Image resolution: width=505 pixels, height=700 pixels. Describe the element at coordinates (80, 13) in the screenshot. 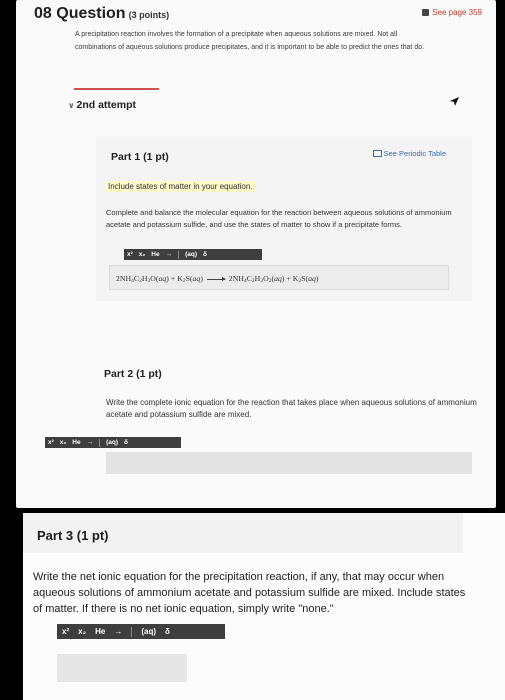

I see `question-title: 08 Question` at that location.